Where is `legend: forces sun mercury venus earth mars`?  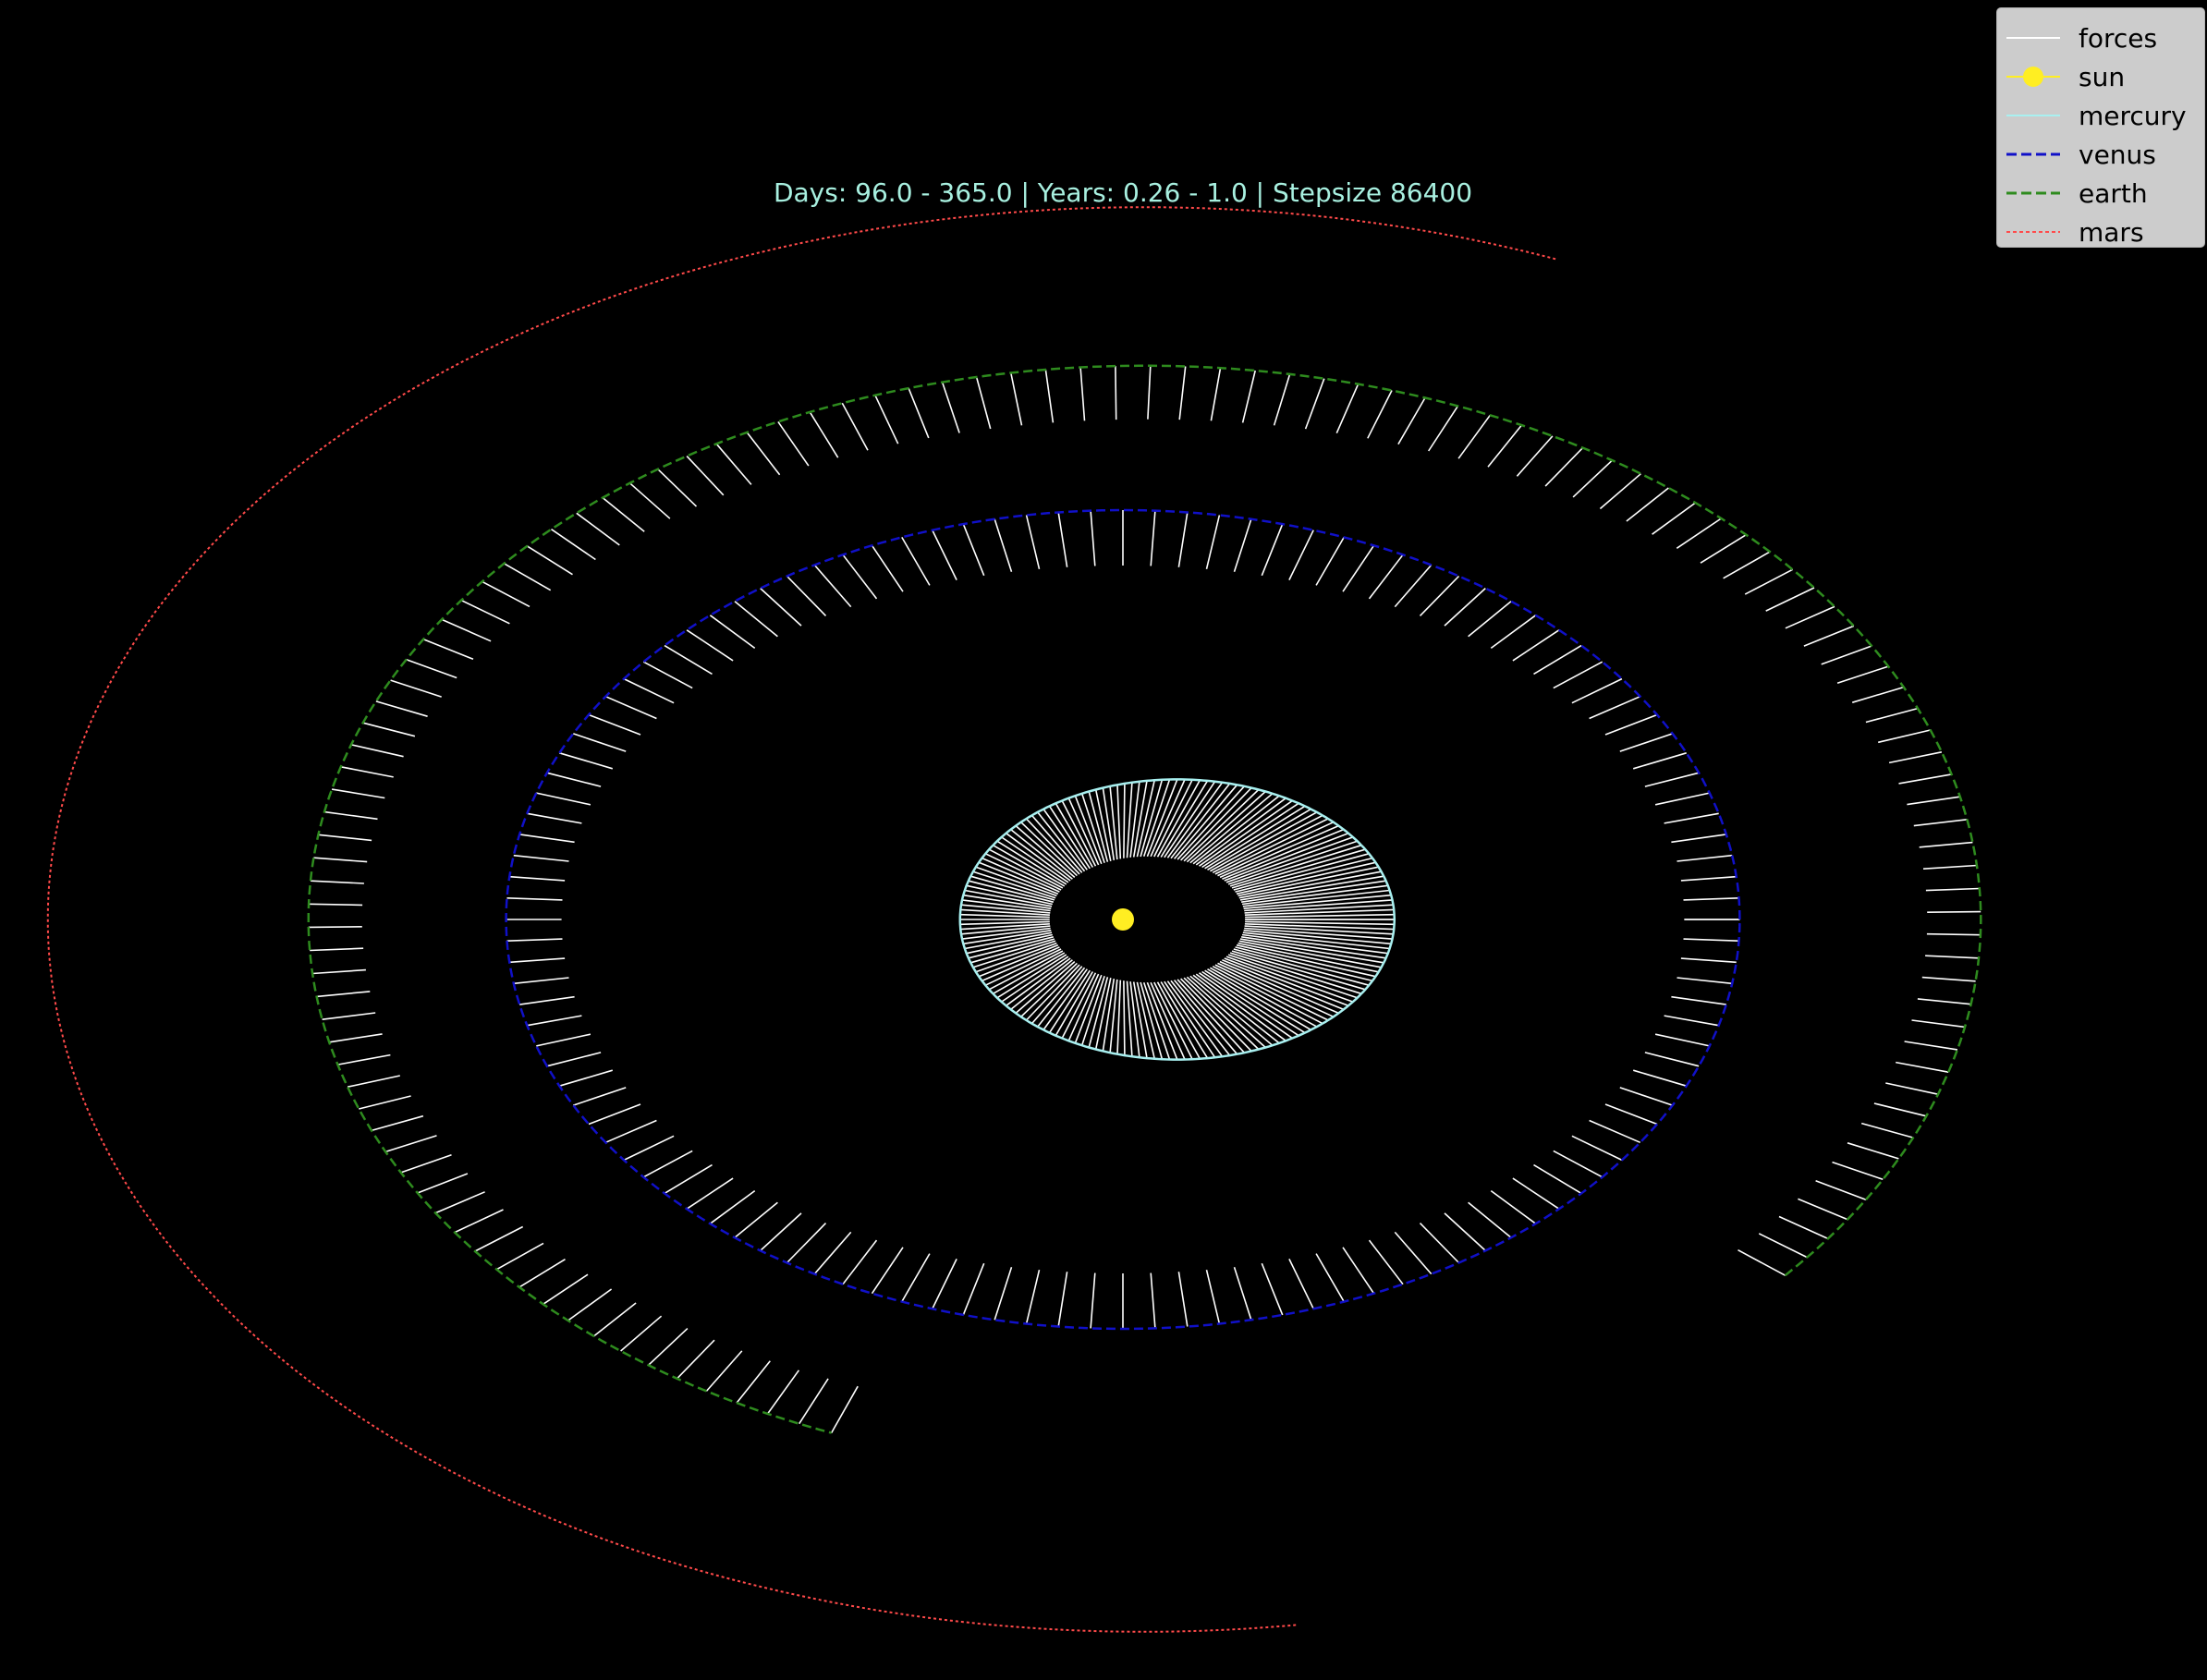 legend: forces sun mercury venus earth mars is located at coordinates (2101, 127).